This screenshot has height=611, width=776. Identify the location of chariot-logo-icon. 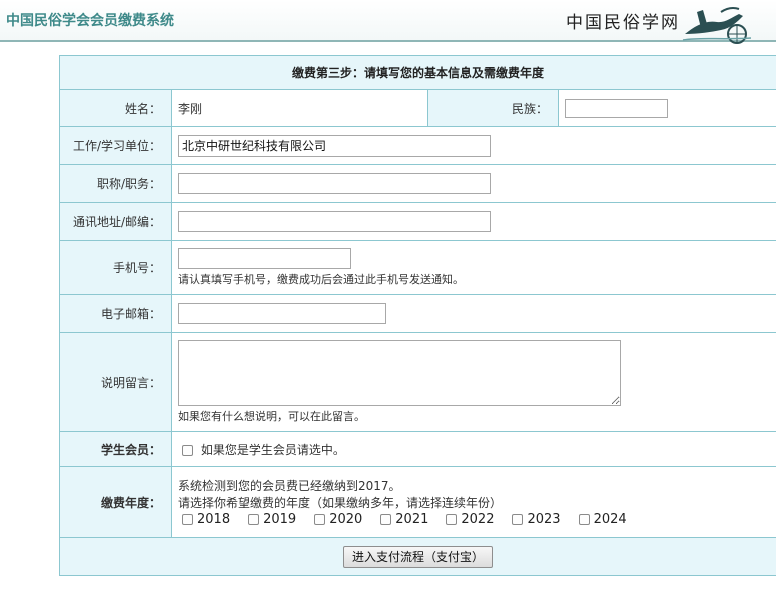
(717, 25).